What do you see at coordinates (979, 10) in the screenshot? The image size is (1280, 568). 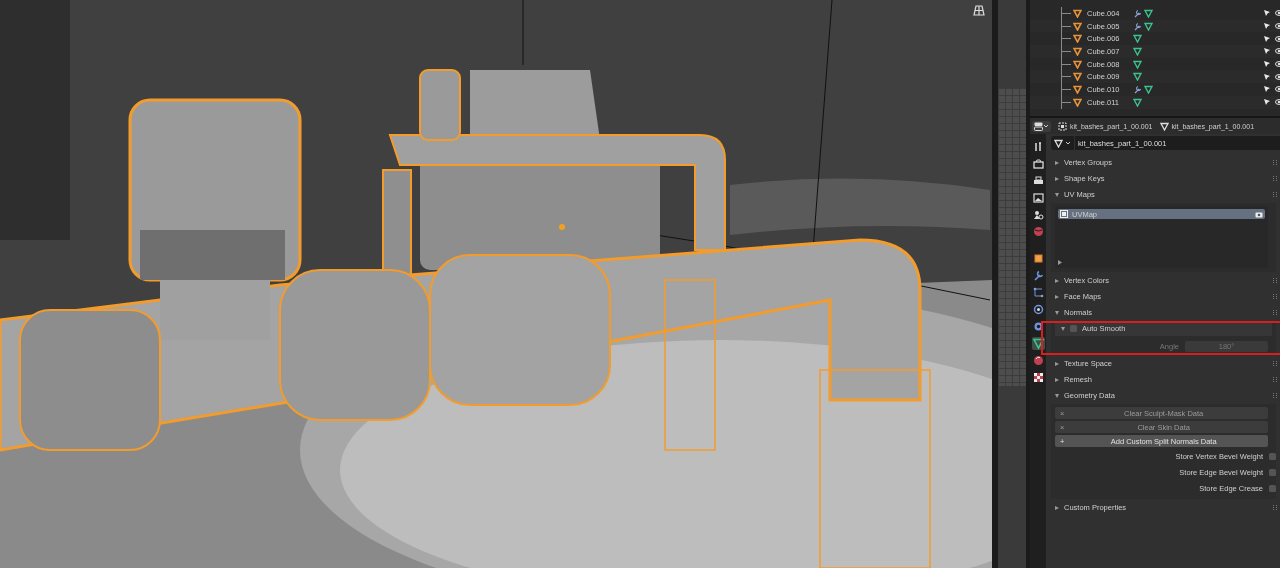 I see `grid-icon` at bounding box center [979, 10].